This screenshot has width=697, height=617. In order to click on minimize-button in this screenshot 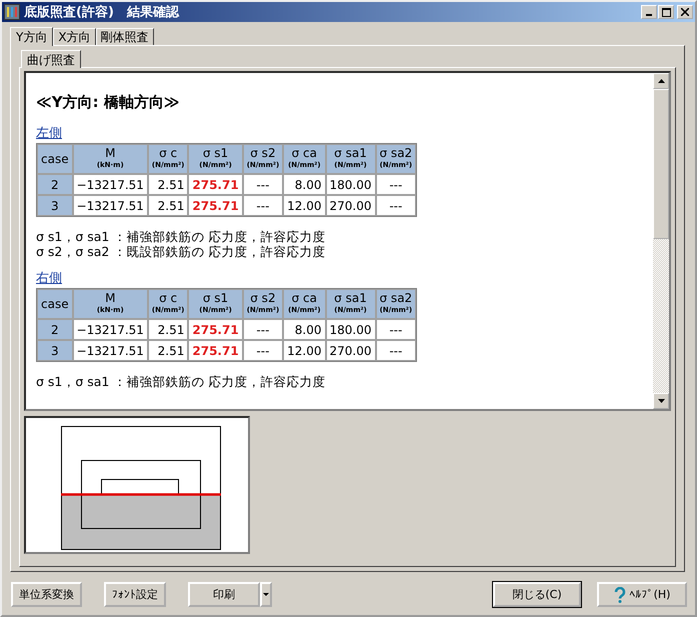, I will do `click(649, 12)`.